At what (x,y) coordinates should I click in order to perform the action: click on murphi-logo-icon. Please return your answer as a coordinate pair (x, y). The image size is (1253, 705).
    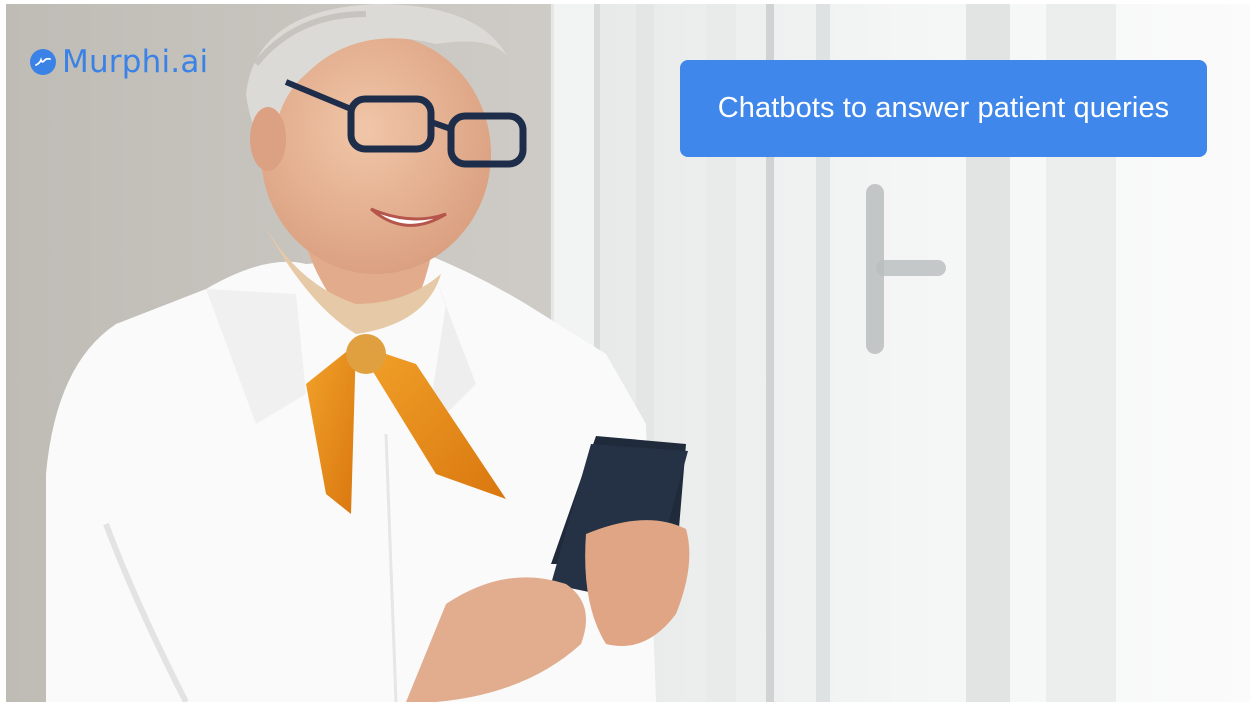
    Looking at the image, I should click on (43, 62).